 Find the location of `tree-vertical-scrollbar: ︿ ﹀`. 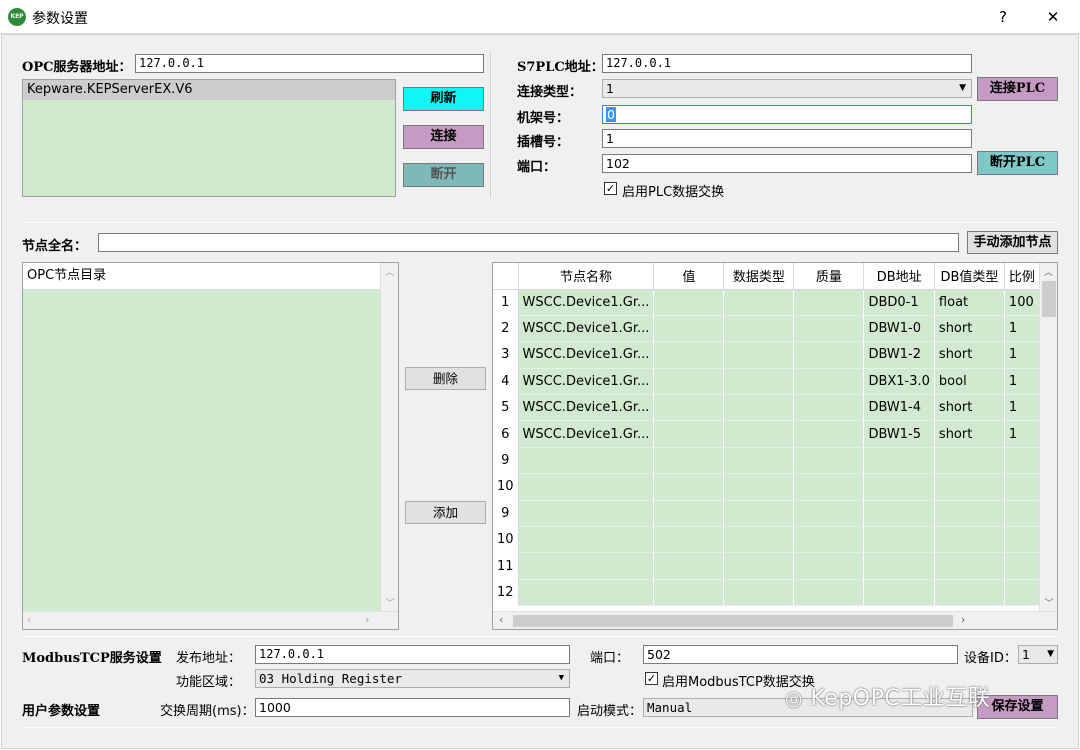

tree-vertical-scrollbar: ︿ ﹀ is located at coordinates (389, 437).